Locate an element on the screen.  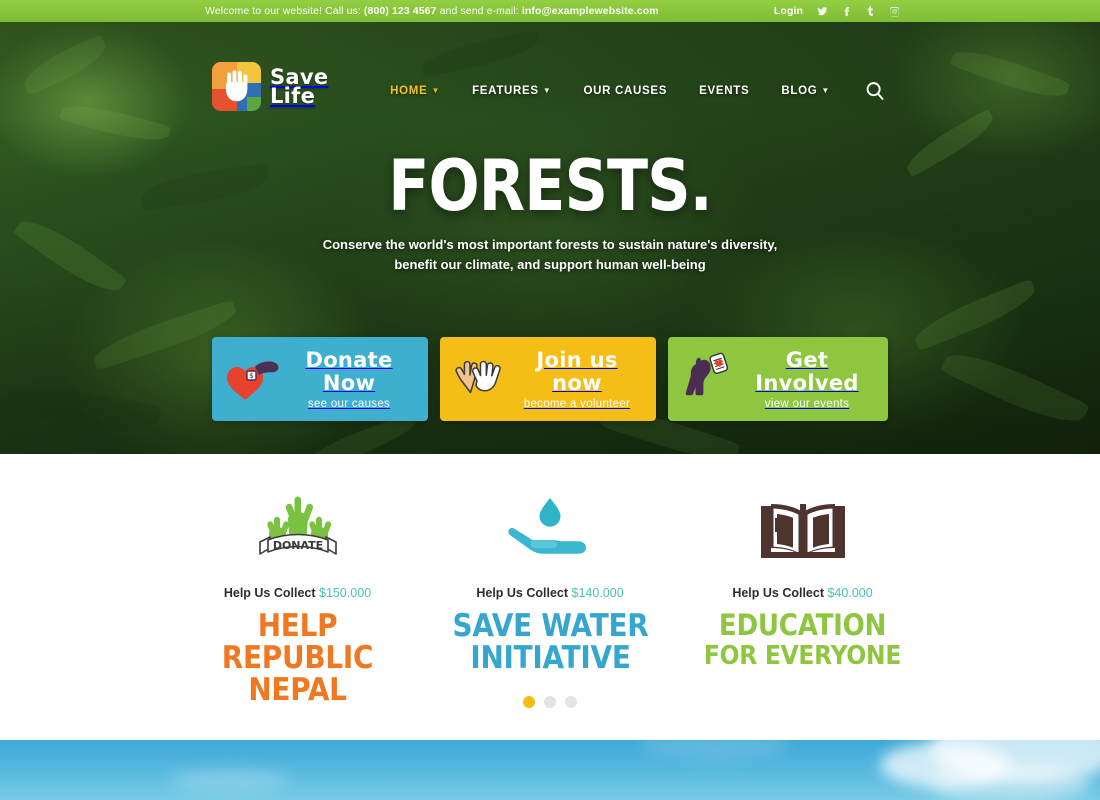
search-icon is located at coordinates (875, 91).